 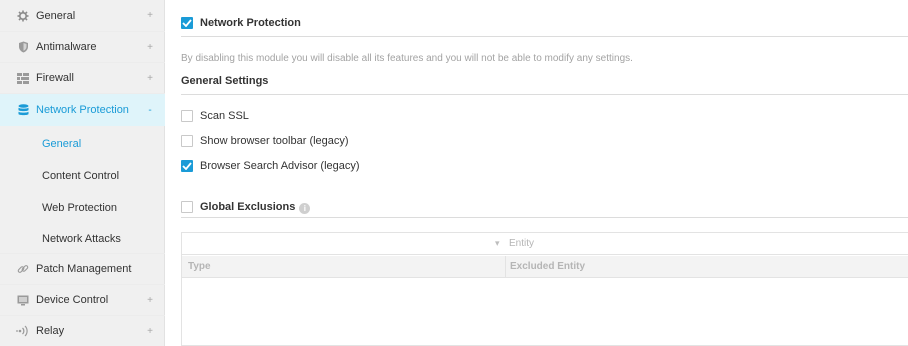 What do you see at coordinates (82, 77) in the screenshot?
I see `sidebar-item-firewall: Firewall +` at bounding box center [82, 77].